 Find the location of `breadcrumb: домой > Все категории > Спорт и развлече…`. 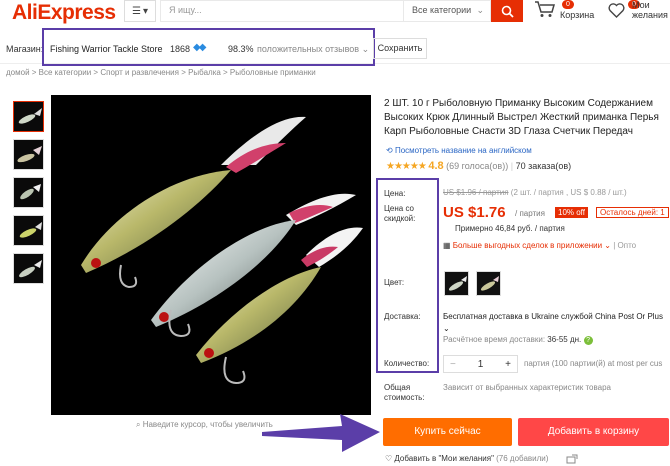

breadcrumb: домой > Все категории > Спорт и развлече… is located at coordinates (161, 72).